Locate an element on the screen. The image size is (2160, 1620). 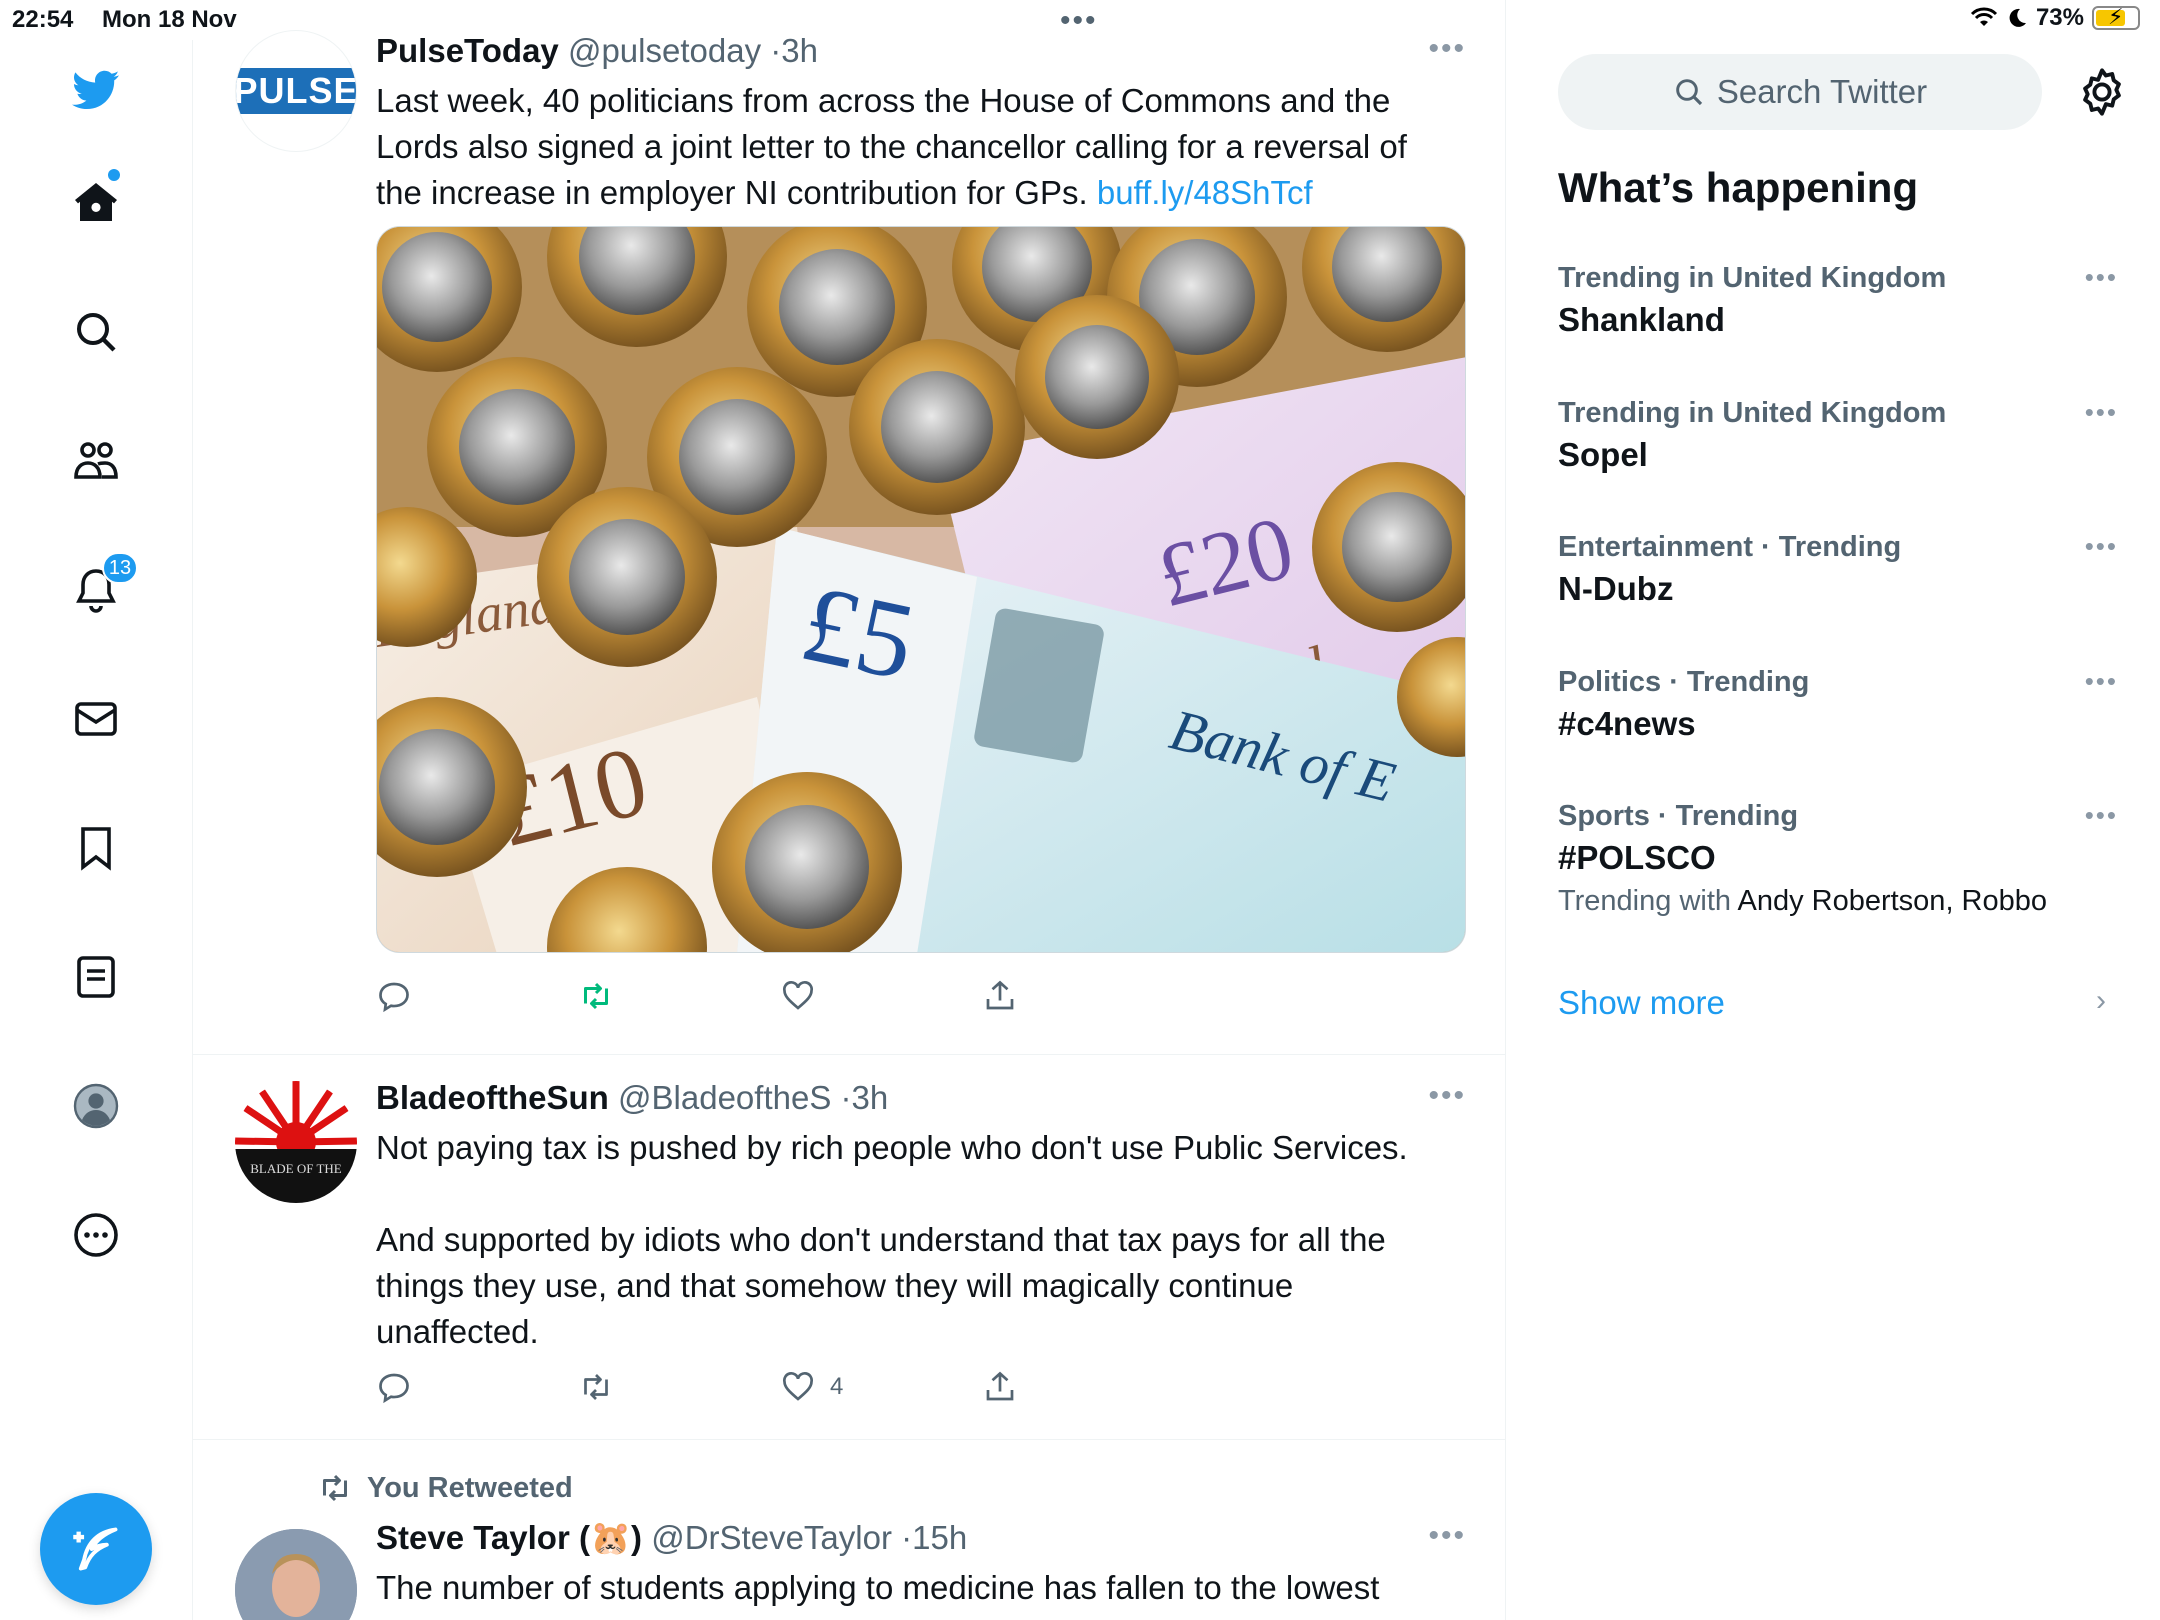
author-name: Steve Taylor (🐹) is located at coordinates (509, 1537).